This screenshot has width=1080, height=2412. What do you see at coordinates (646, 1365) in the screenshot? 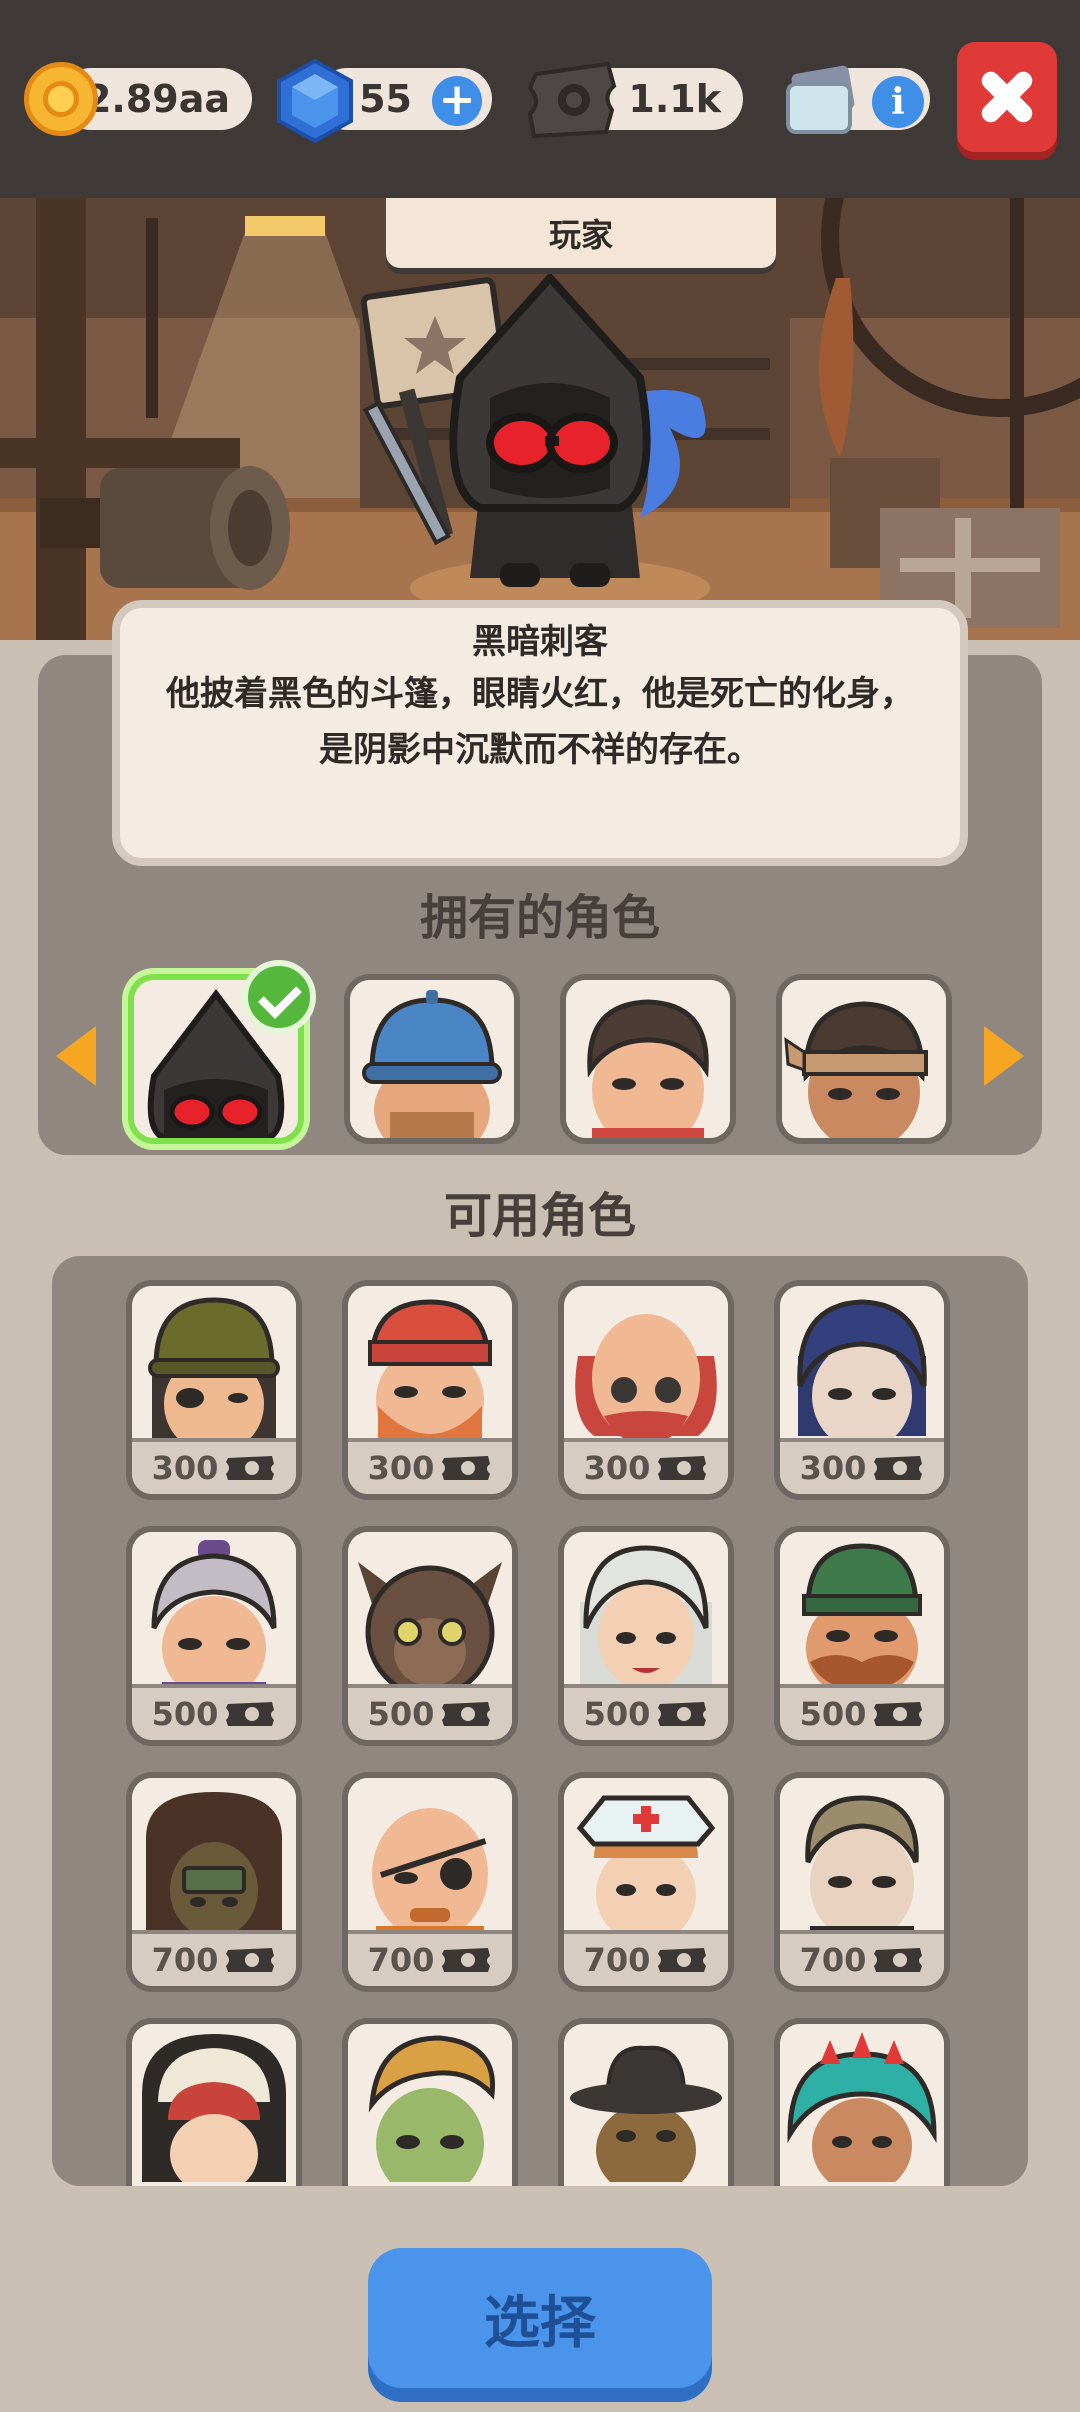
I see `bald-red-beard-glasses-avatar` at bounding box center [646, 1365].